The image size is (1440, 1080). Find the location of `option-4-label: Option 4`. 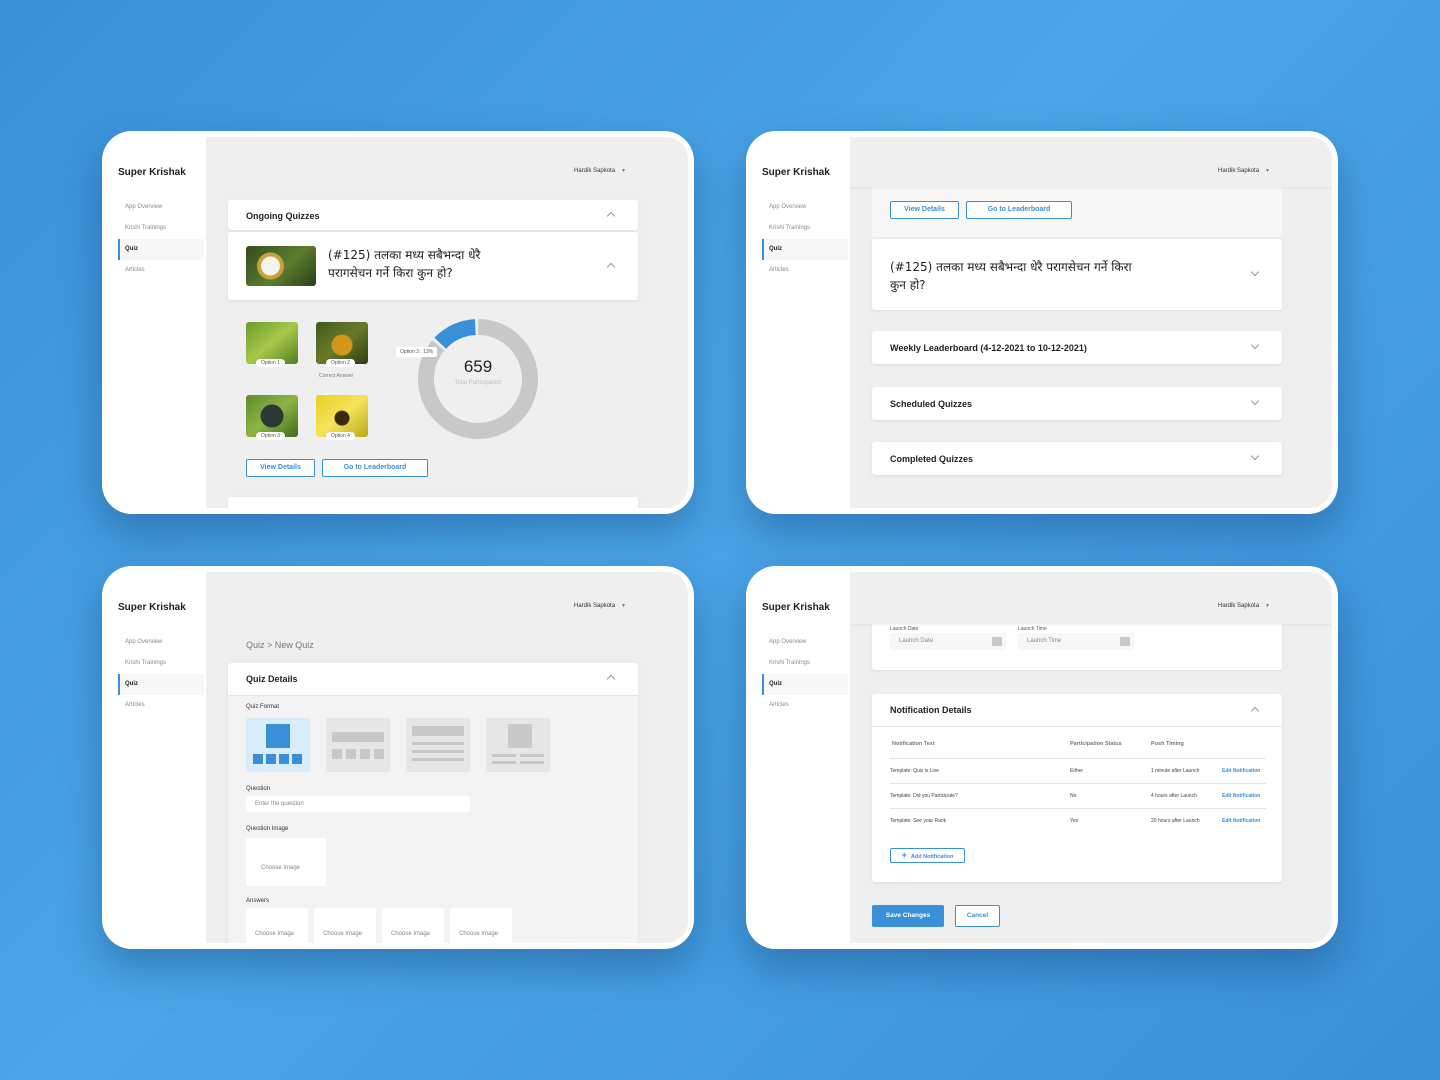

option-4-label: Option 4 is located at coordinates (340, 436).